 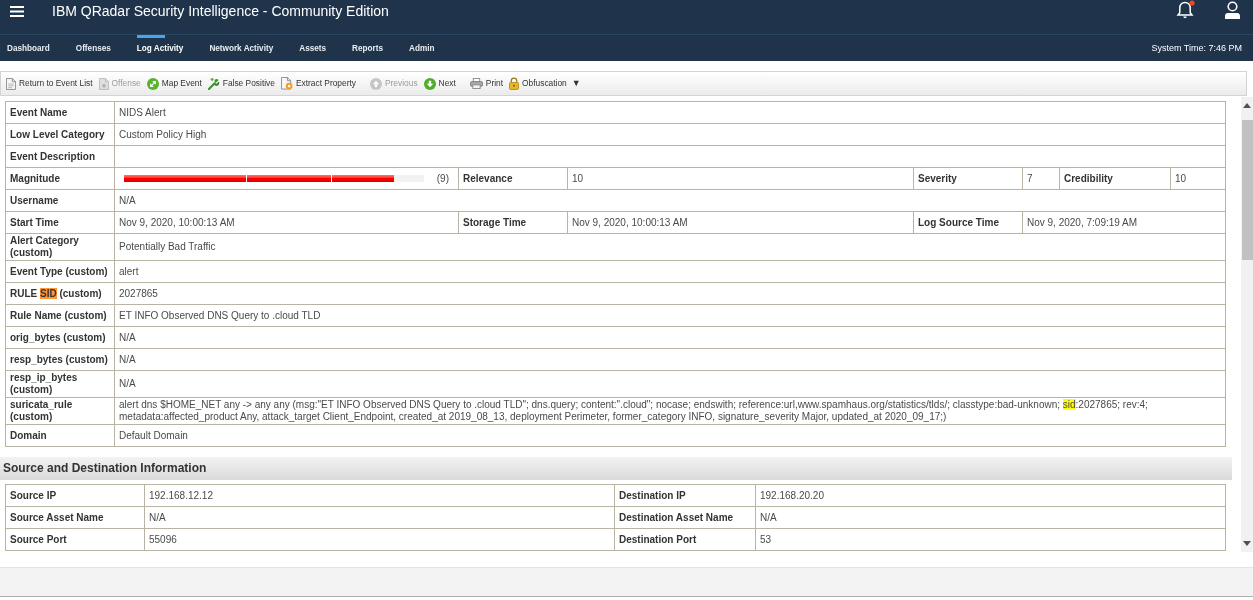 What do you see at coordinates (60, 112) in the screenshot?
I see `field-label: Event Name` at bounding box center [60, 112].